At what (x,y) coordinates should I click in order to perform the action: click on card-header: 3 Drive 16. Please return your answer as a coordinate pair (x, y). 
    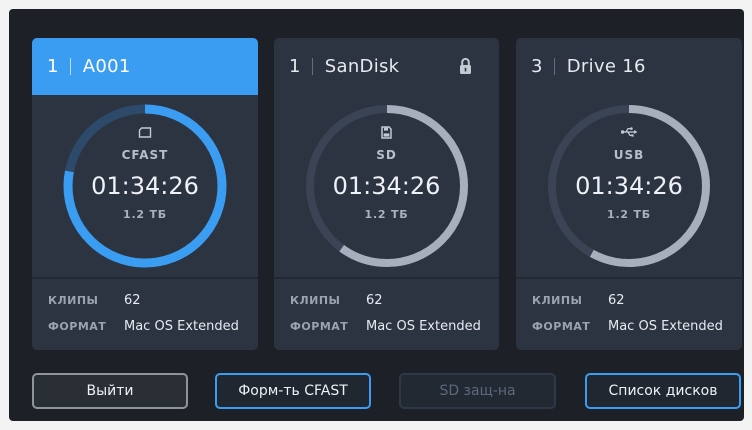
    Looking at the image, I should click on (629, 66).